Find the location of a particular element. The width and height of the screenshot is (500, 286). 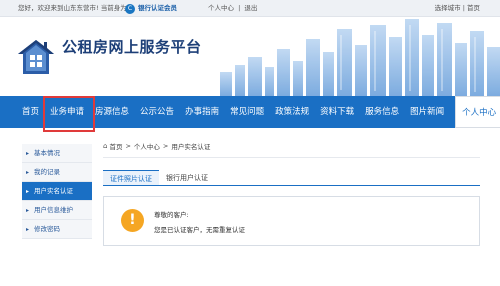

sidebar-menu: 基本情况 我的记录 用户实名认证 用户信息维护 修改密码 is located at coordinates (57, 191).